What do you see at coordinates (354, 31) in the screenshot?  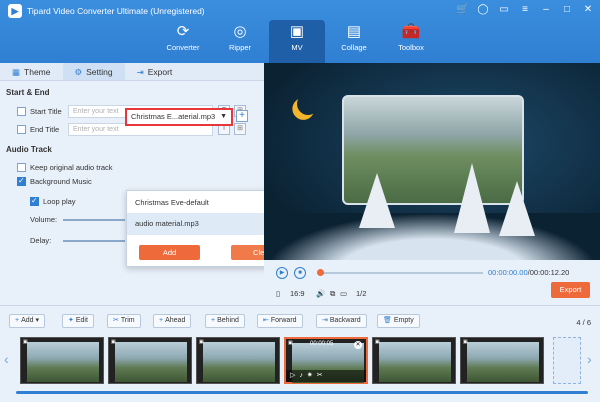 I see `collage-icon: ▤` at bounding box center [354, 31].